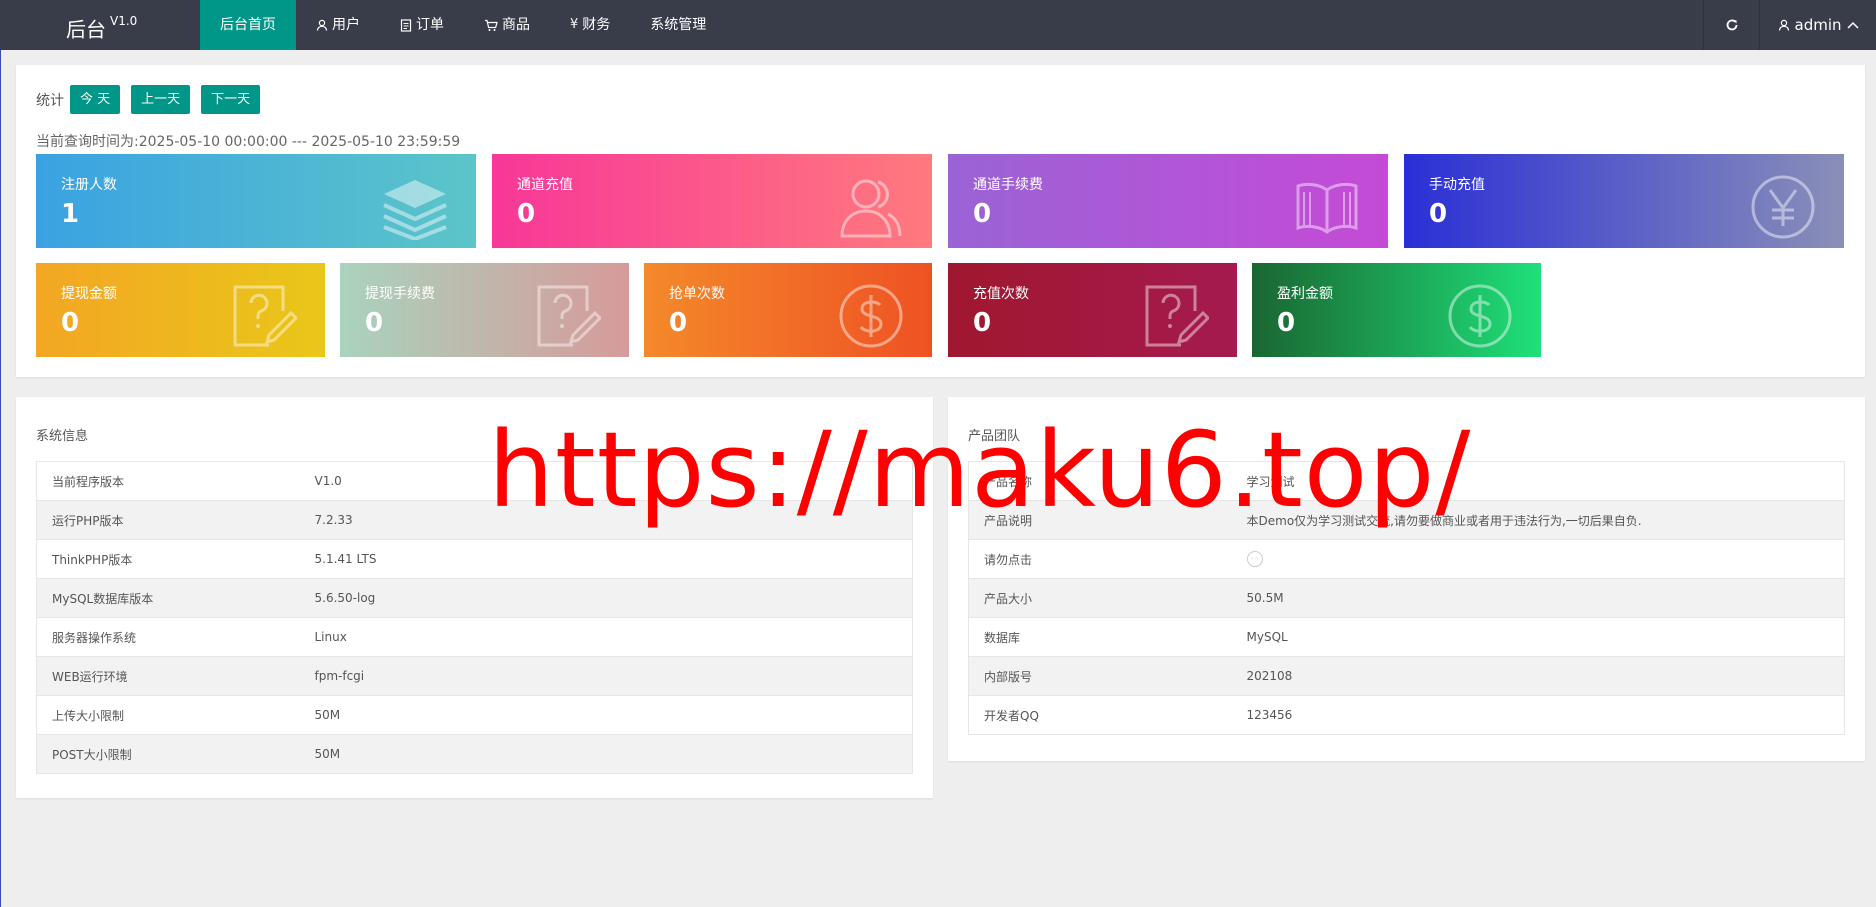  I want to click on nav-orders-label: 订单, so click(430, 25).